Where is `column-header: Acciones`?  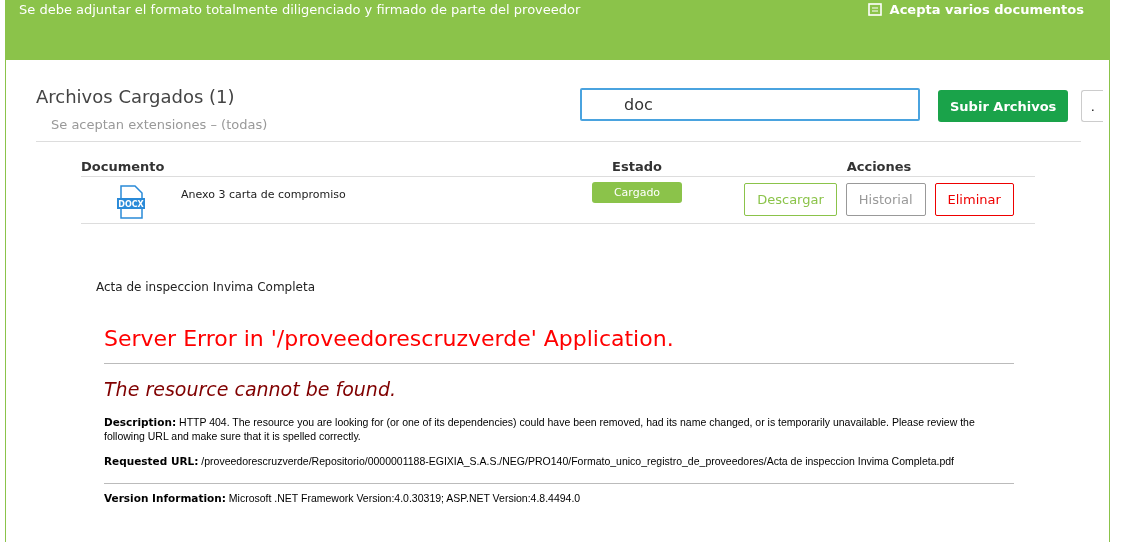 column-header: Acciones is located at coordinates (879, 167).